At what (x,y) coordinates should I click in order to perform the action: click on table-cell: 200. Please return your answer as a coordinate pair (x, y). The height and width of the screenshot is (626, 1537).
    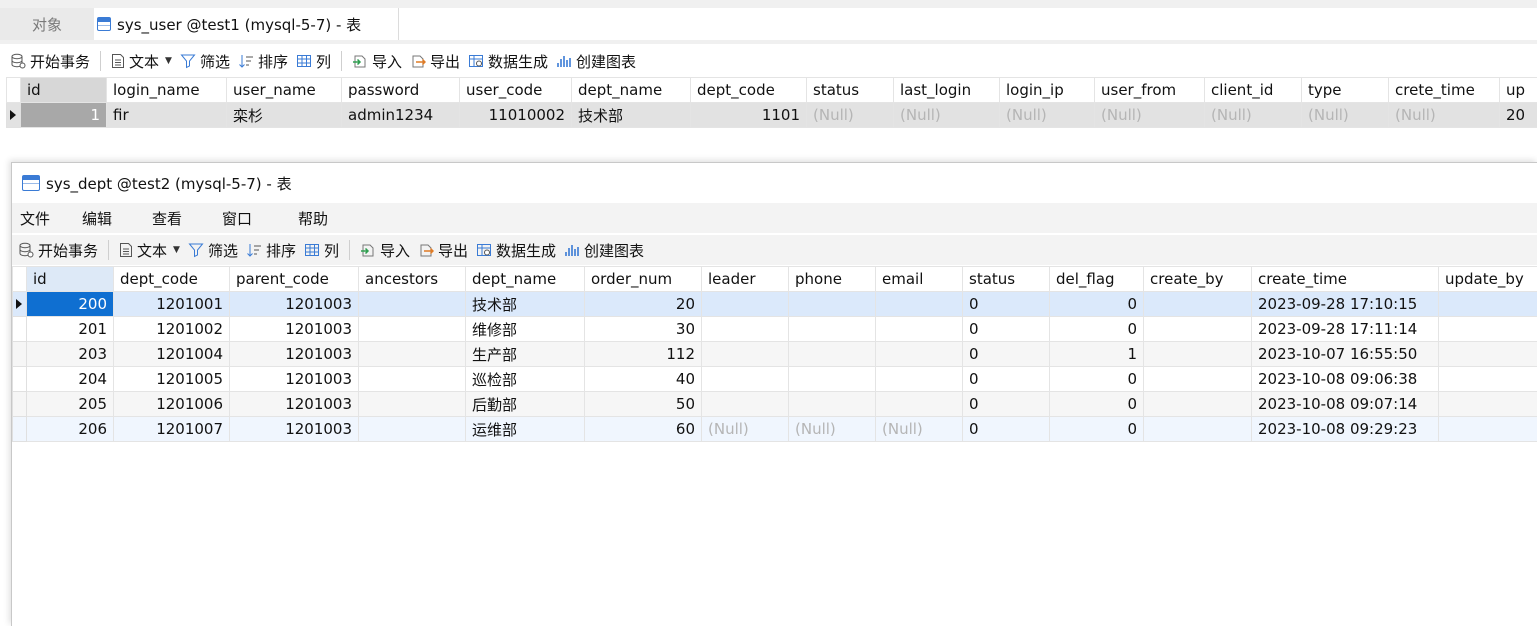
    Looking at the image, I should click on (70, 304).